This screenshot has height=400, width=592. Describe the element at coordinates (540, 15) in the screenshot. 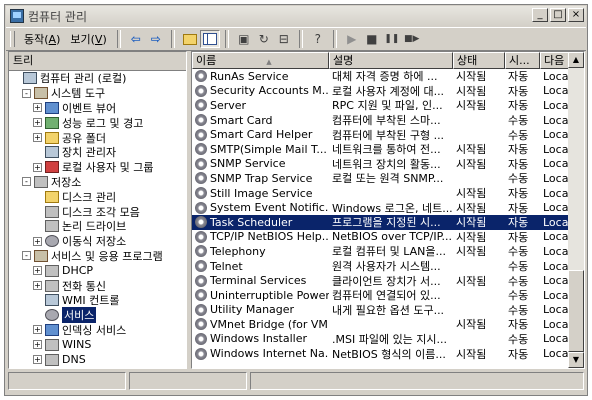

I see `minimize-button: _` at that location.